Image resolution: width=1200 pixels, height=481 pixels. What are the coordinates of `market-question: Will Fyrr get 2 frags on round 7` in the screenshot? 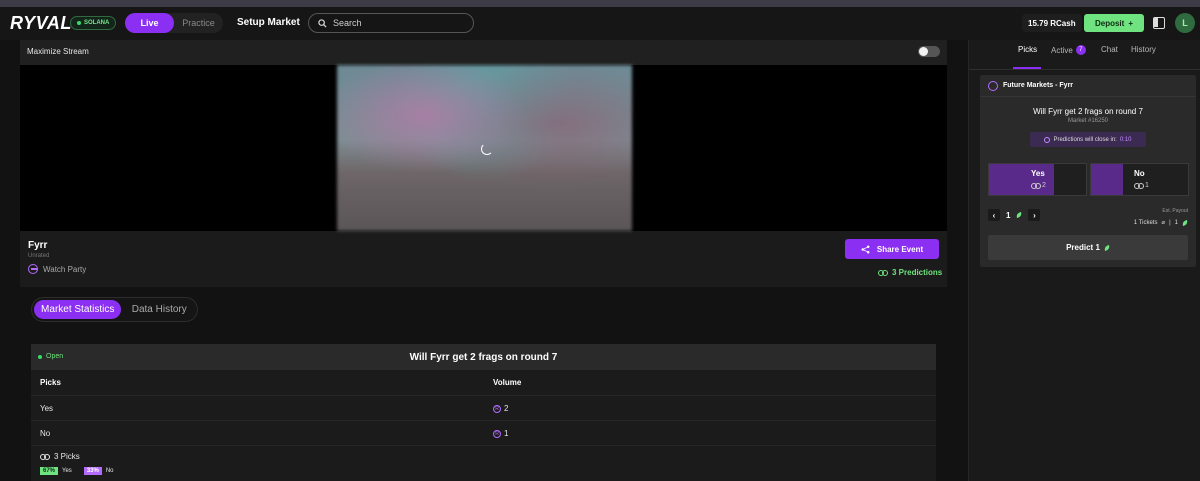 It's located at (1088, 111).